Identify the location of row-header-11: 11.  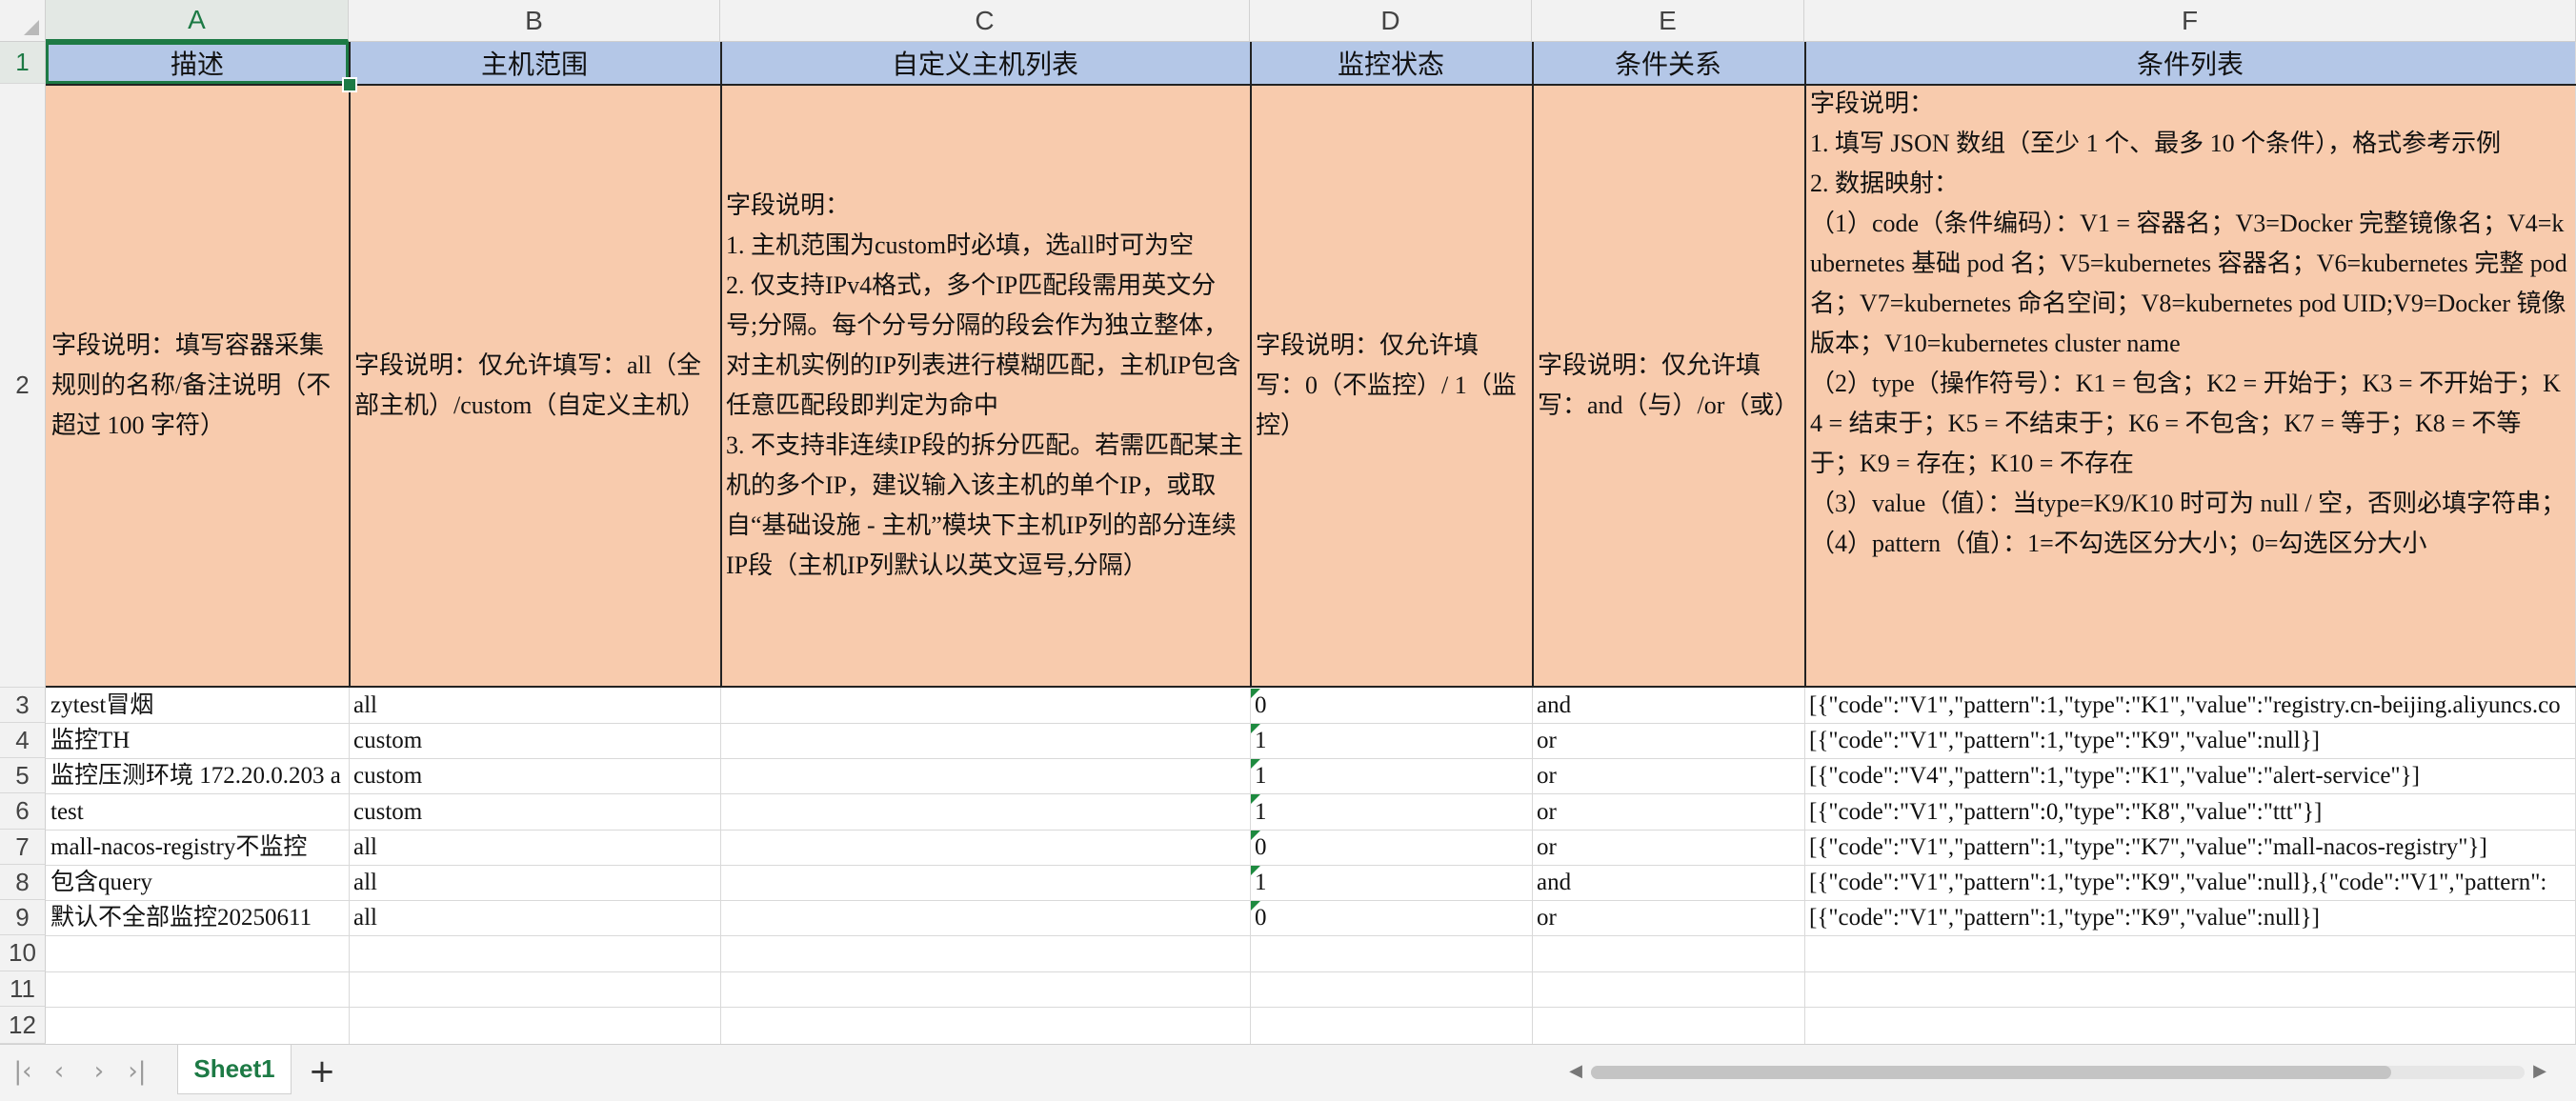
(23, 989).